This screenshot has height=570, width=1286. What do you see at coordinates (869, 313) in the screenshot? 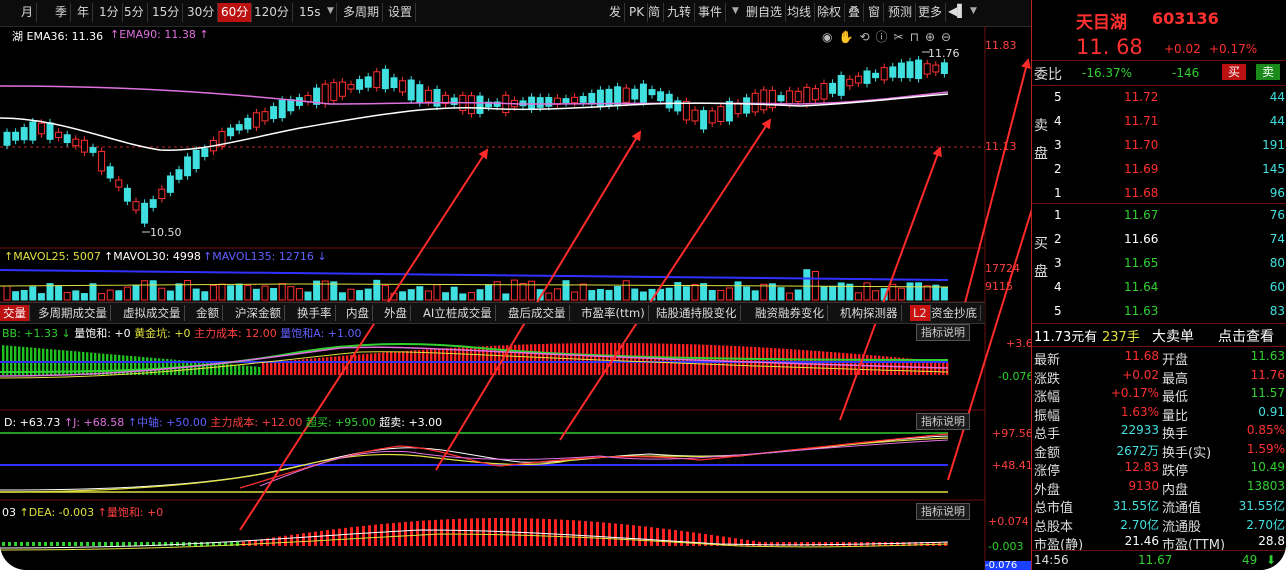
I see `tab-institution: 机构探测器` at bounding box center [869, 313].